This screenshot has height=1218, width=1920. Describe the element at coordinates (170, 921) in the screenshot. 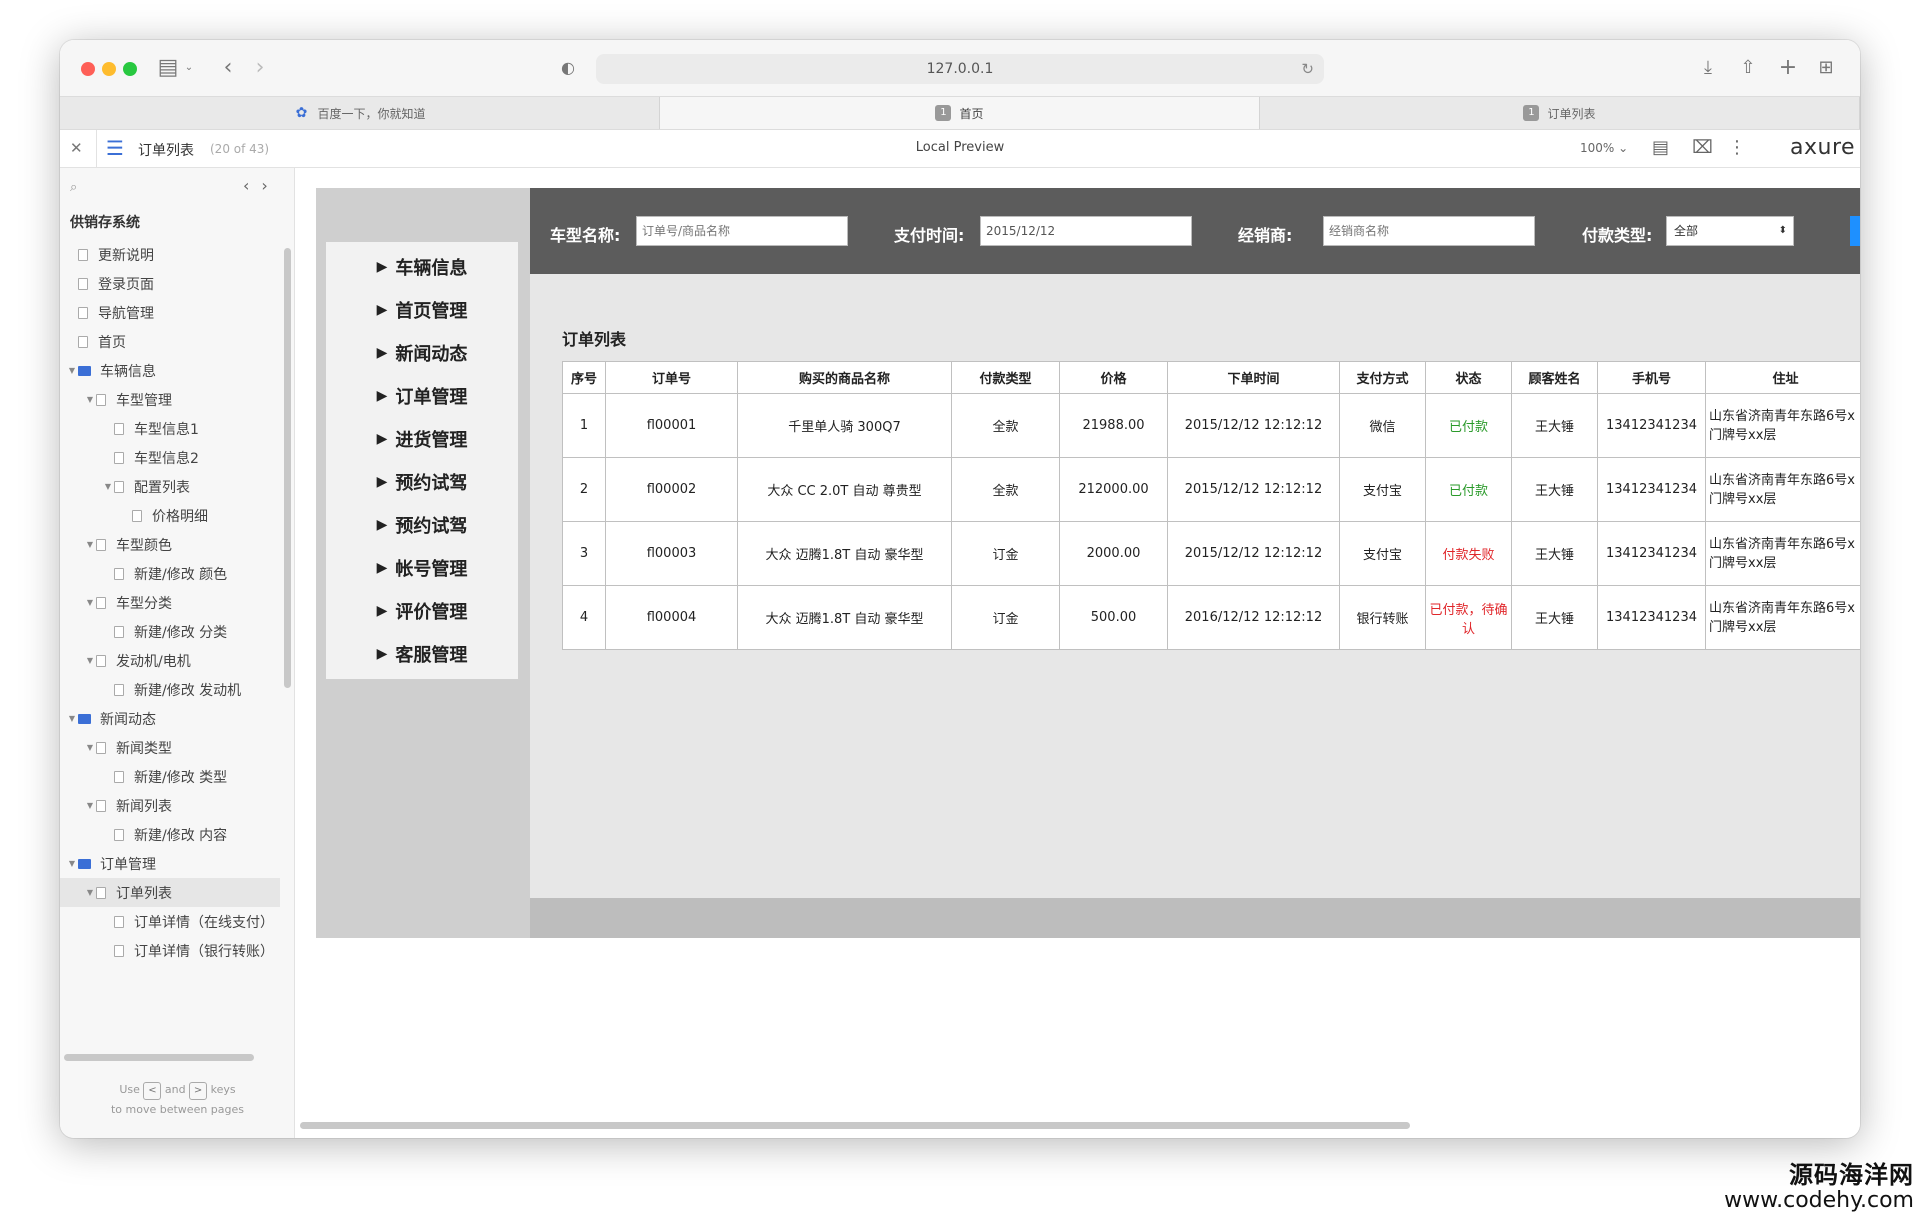

I see `sitemap-item: 订单详情（在线支付）` at that location.